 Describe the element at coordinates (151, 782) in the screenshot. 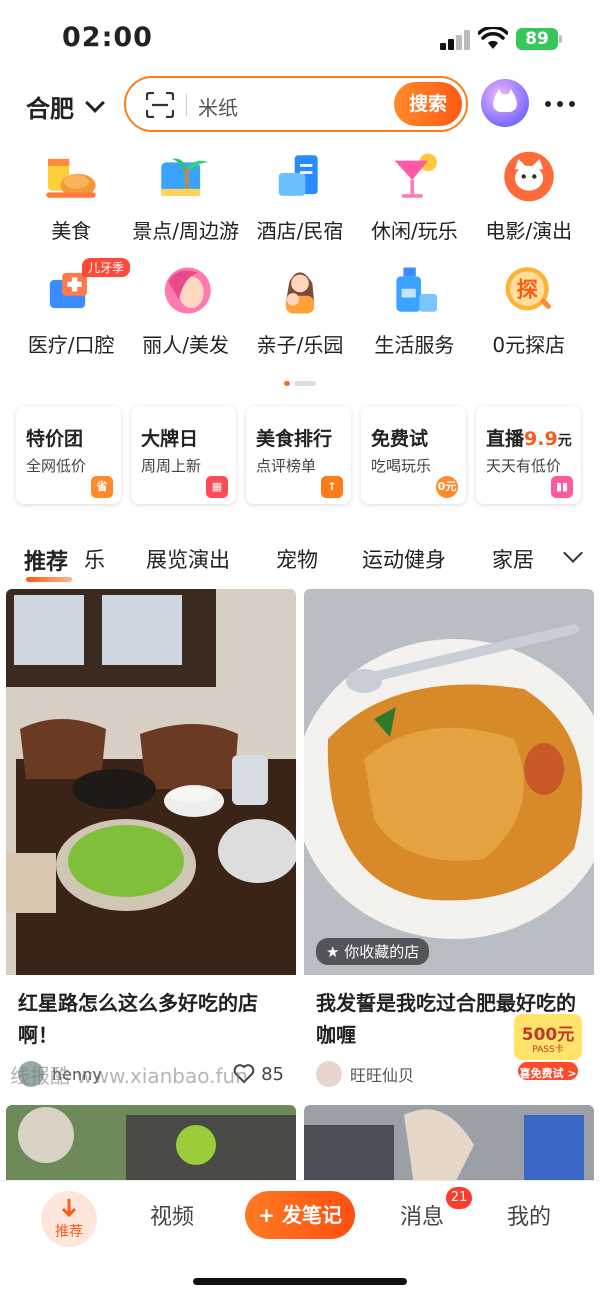

I see `card-image` at that location.